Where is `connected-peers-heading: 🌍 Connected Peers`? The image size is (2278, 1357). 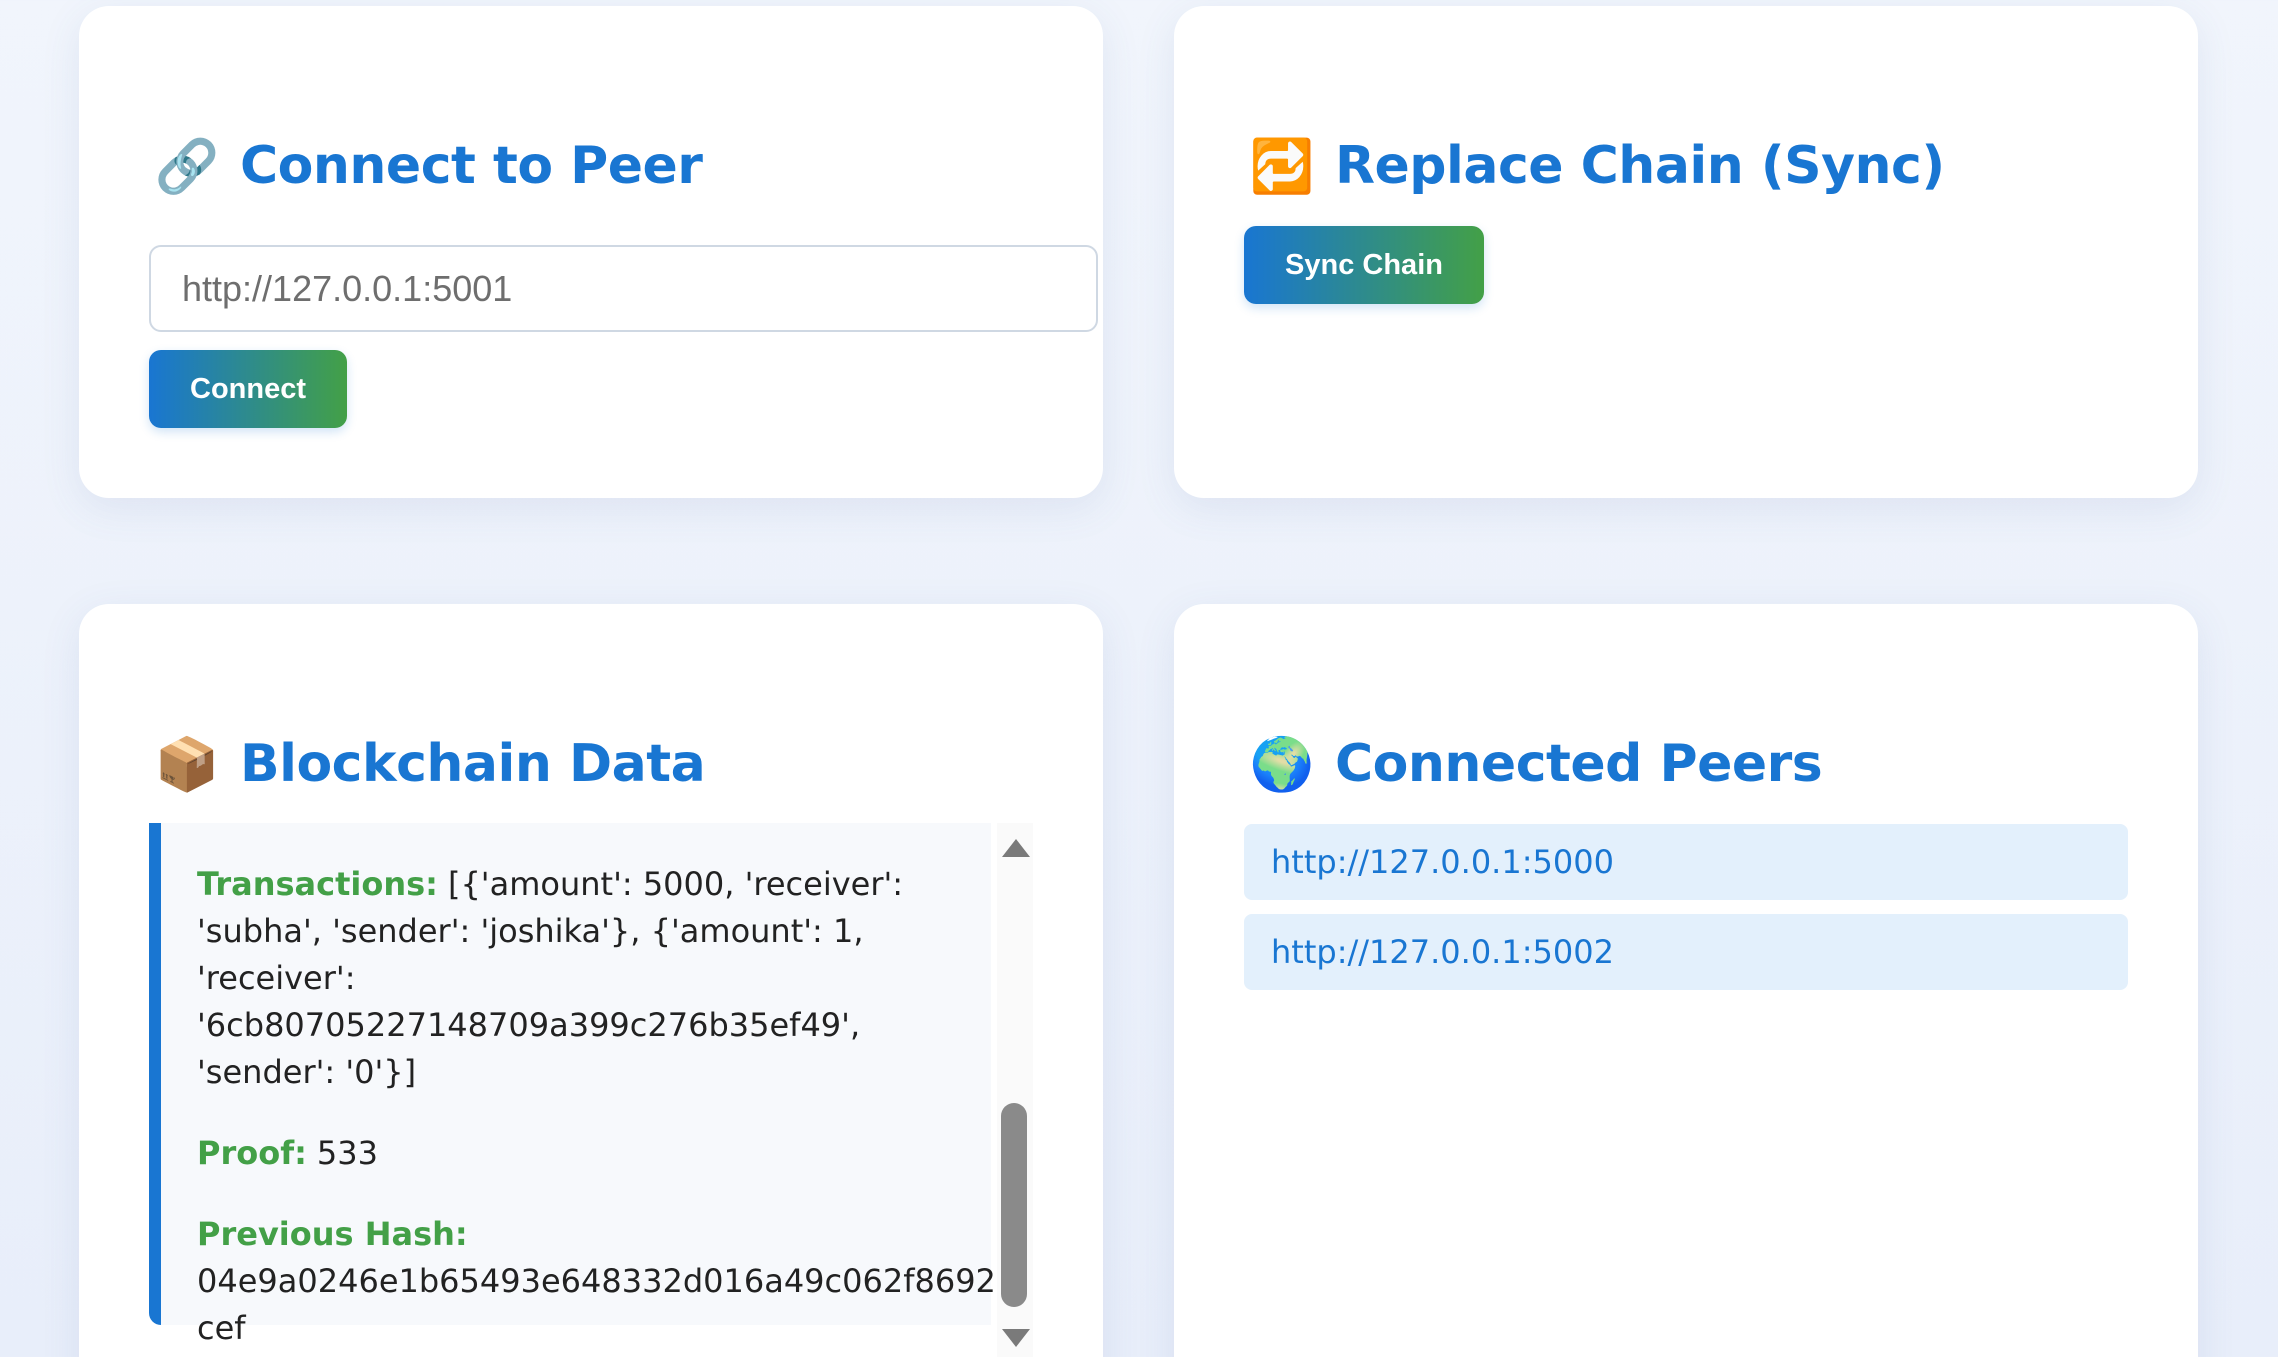 connected-peers-heading: 🌍 Connected Peers is located at coordinates (1536, 764).